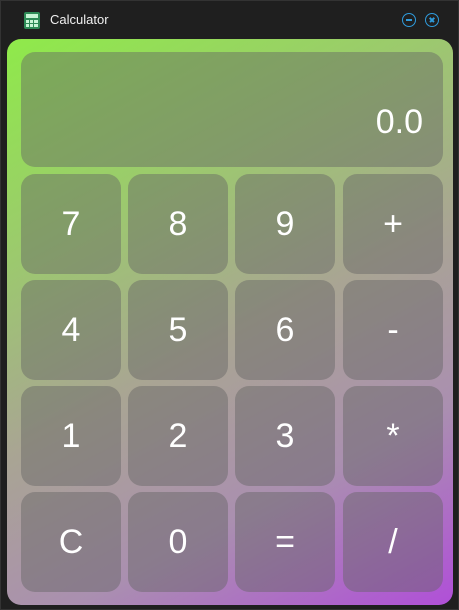  Describe the element at coordinates (393, 542) in the screenshot. I see `key-divide: /` at that location.